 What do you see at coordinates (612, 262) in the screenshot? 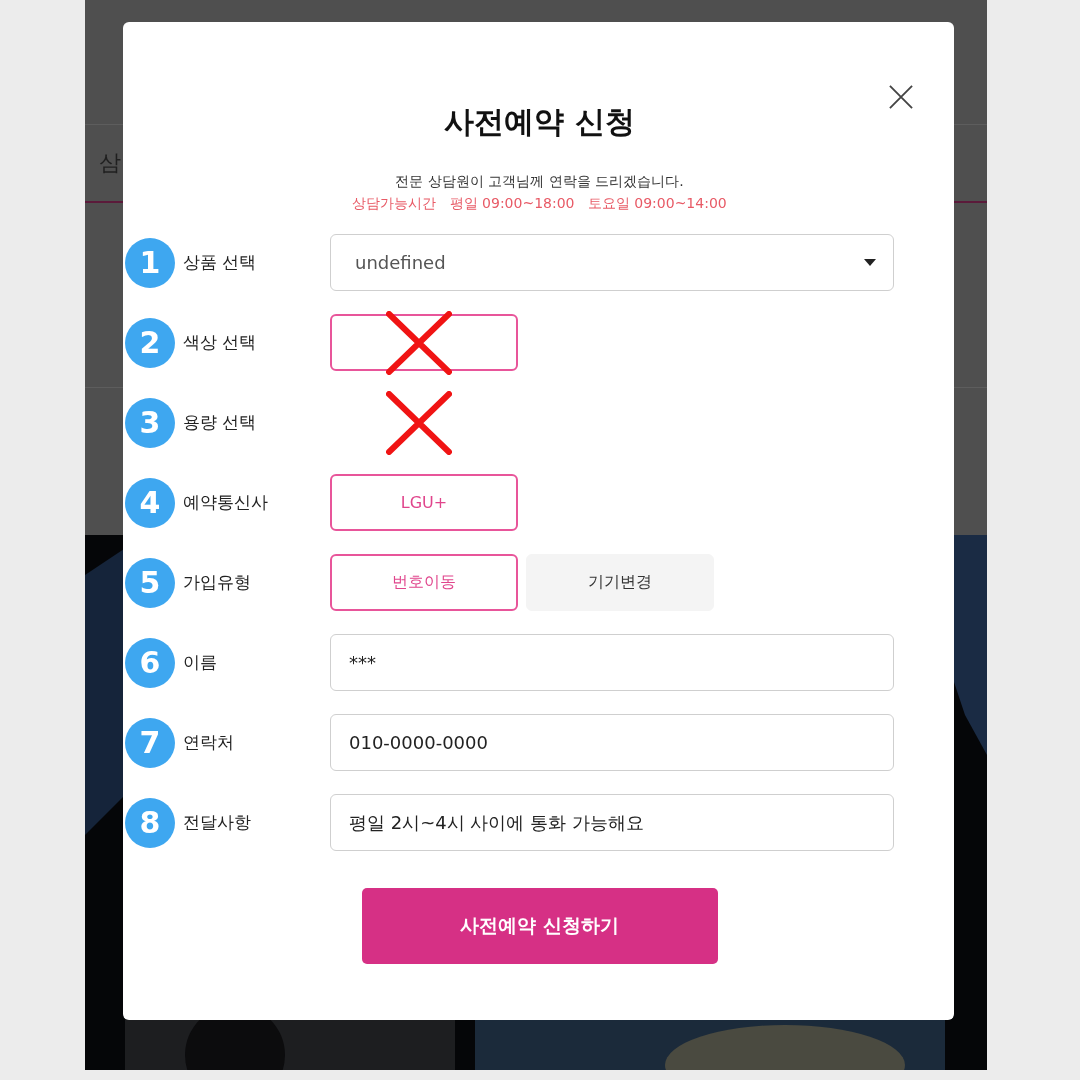
I see `select-field: undefined` at bounding box center [612, 262].